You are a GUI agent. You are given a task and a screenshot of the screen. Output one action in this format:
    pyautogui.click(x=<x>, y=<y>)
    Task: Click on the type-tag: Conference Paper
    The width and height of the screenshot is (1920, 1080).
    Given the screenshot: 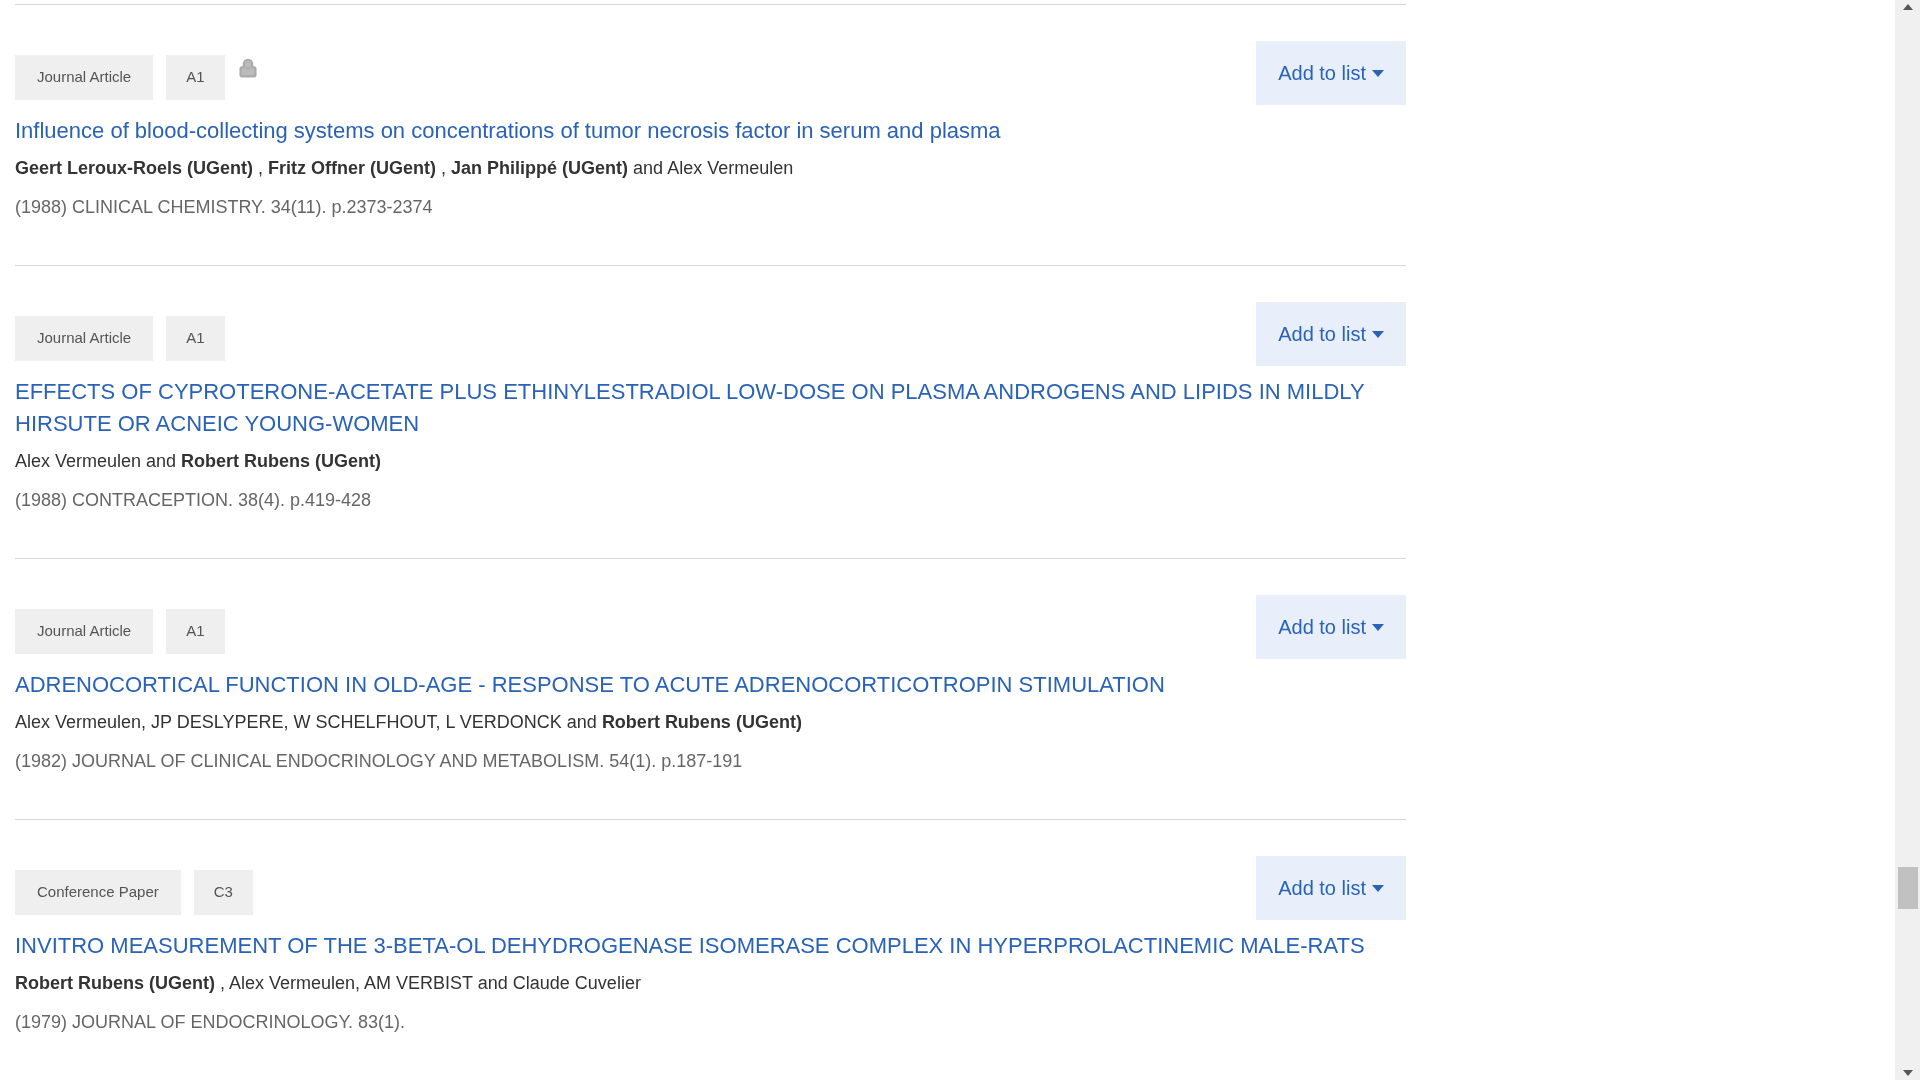 What is the action you would take?
    pyautogui.click(x=98, y=892)
    